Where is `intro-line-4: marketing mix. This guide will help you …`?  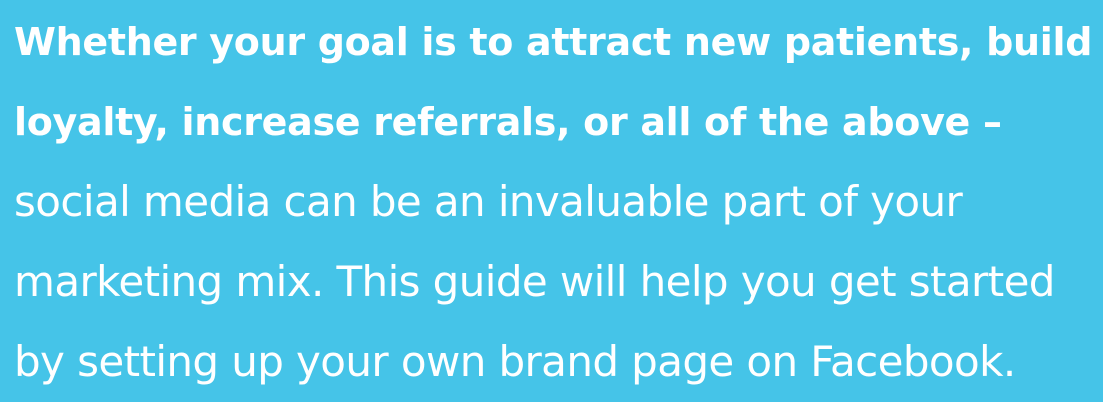
intro-line-4: marketing mix. This guide will help you … is located at coordinates (534, 281).